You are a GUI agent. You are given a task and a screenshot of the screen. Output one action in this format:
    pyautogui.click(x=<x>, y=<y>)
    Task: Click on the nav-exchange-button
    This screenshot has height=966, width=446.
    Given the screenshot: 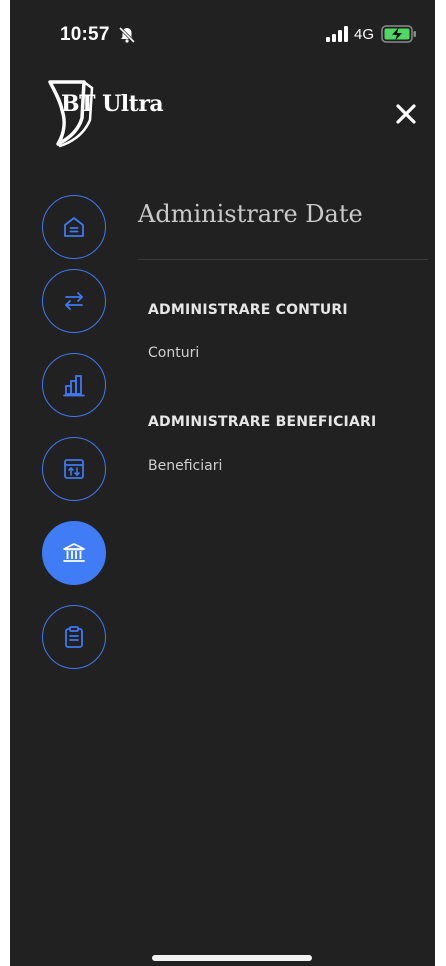 What is the action you would take?
    pyautogui.click(x=74, y=469)
    